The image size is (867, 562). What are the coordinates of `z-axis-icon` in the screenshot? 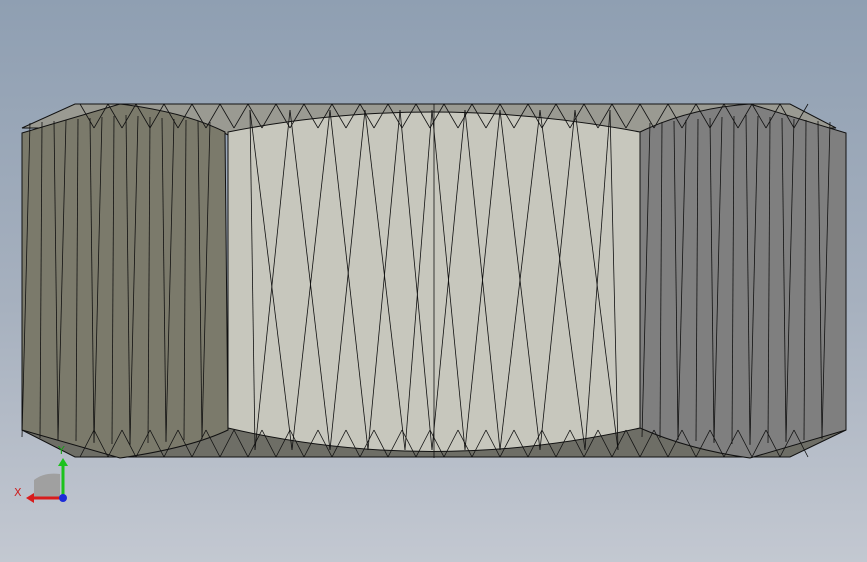 It's located at (63, 498).